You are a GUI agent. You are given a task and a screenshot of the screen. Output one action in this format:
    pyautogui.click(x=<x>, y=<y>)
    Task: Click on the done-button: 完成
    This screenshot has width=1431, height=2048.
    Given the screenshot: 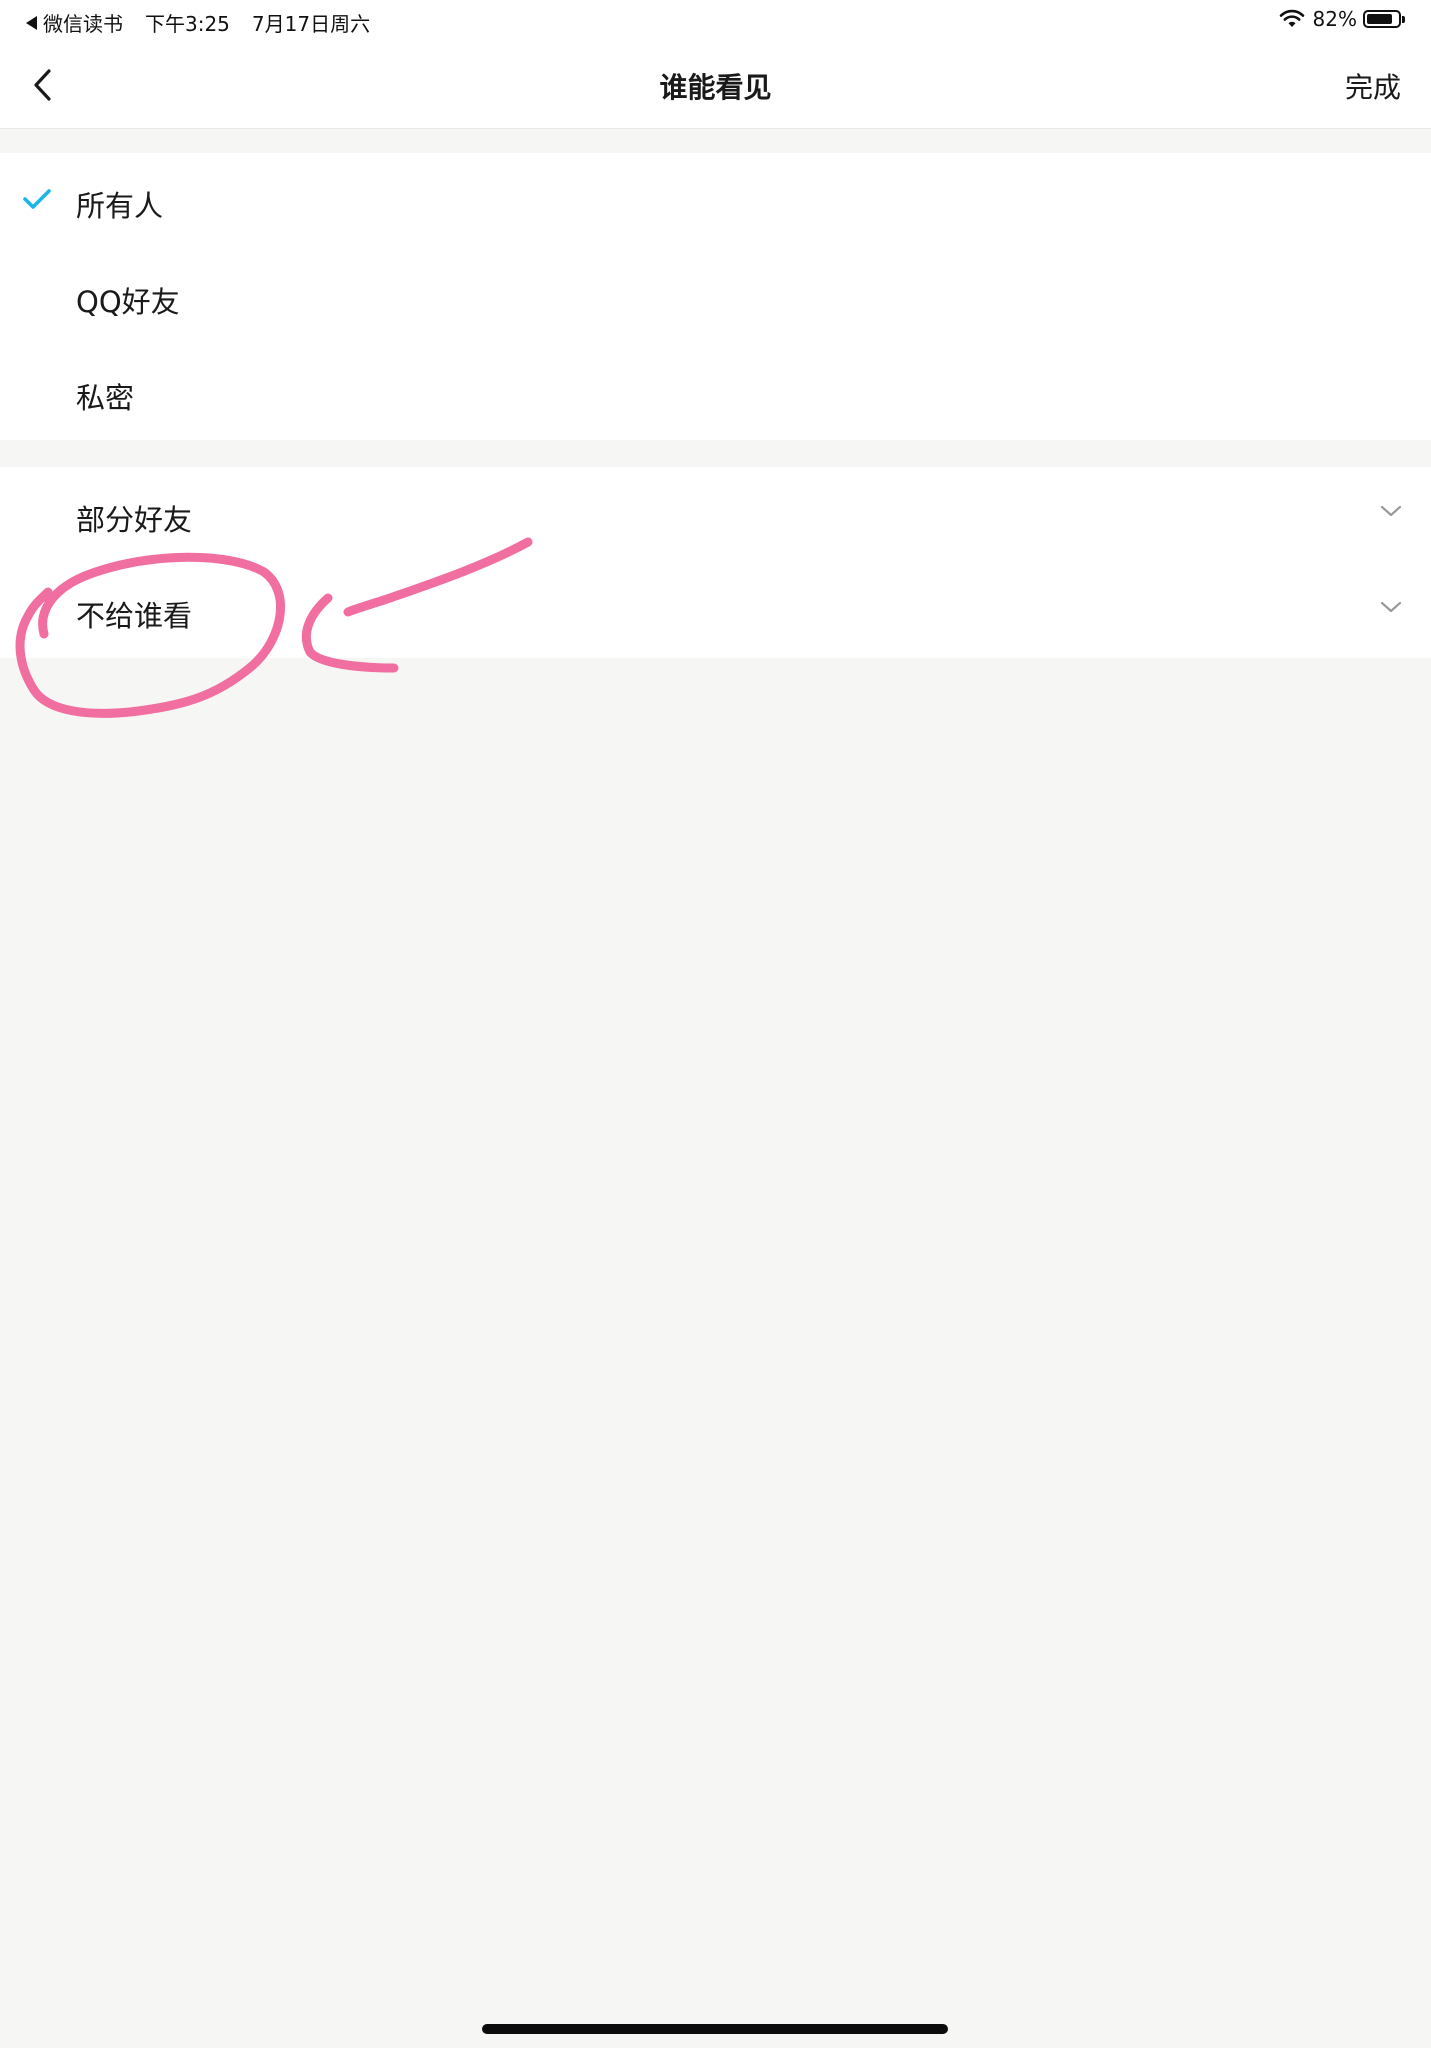 What is the action you would take?
    pyautogui.click(x=1373, y=86)
    